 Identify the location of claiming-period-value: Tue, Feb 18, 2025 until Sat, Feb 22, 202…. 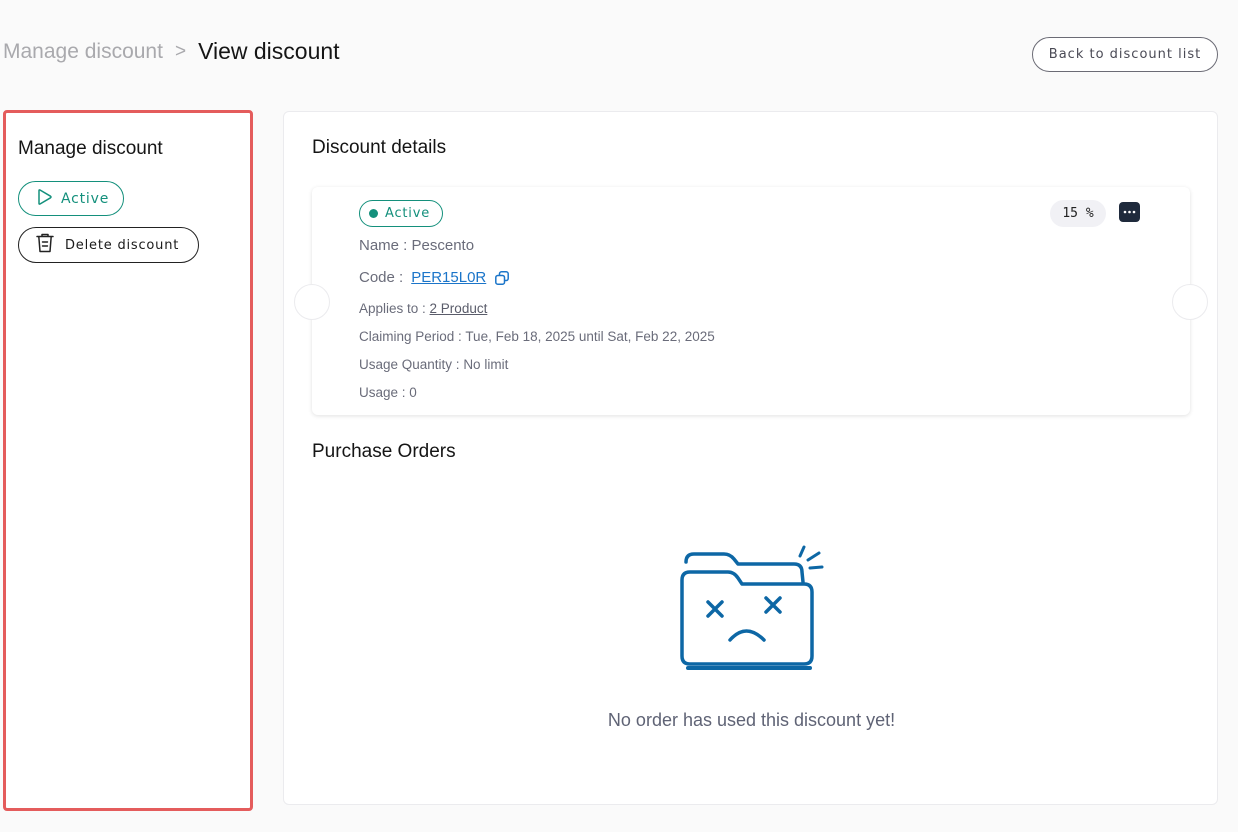
(590, 336).